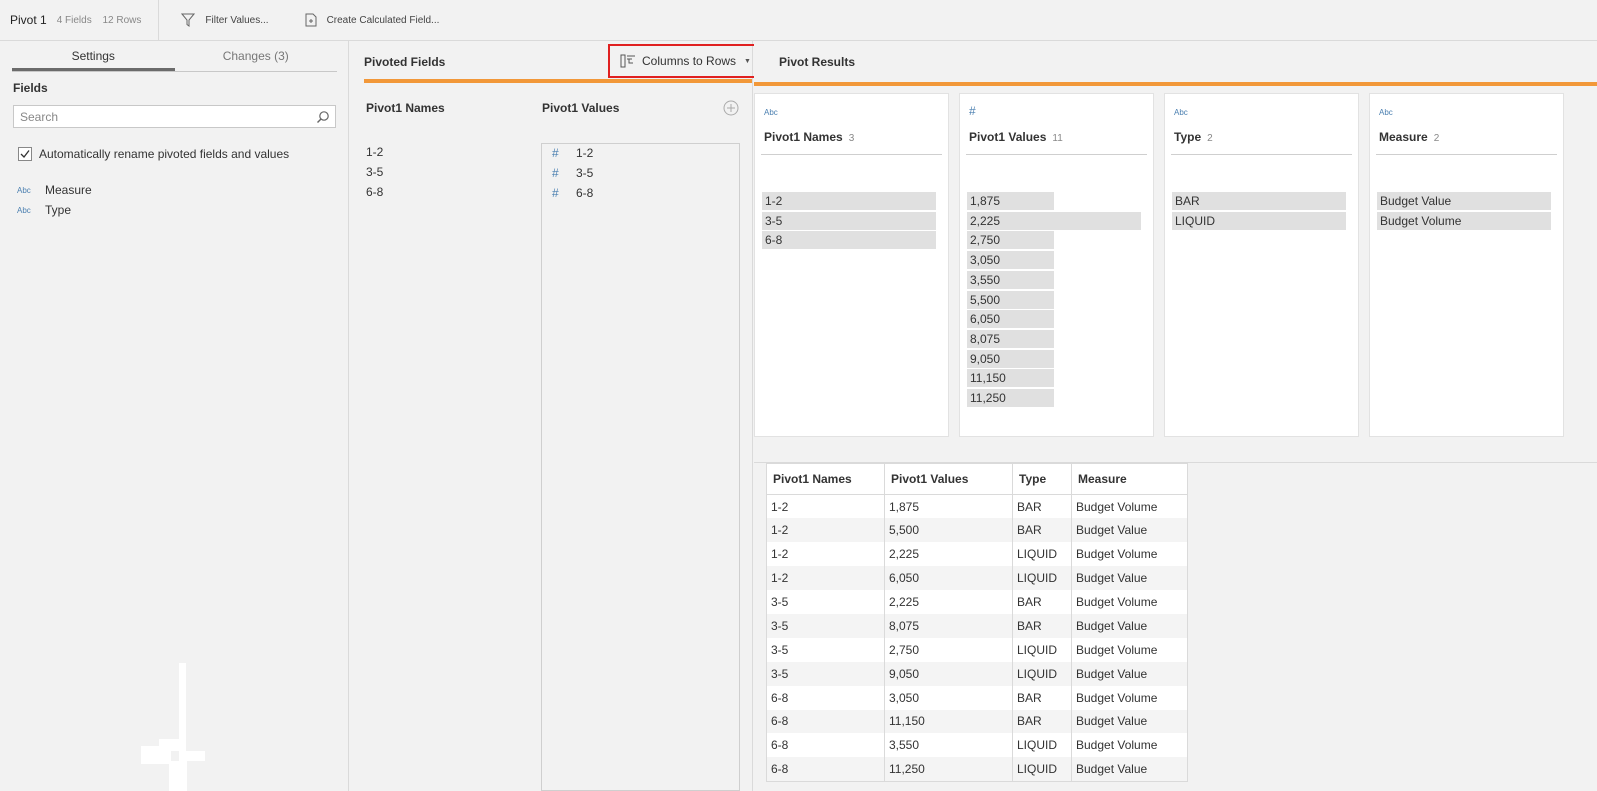 This screenshot has width=1597, height=791. Describe the element at coordinates (1259, 220) in the screenshot. I see `value-bar: LIQUID` at that location.